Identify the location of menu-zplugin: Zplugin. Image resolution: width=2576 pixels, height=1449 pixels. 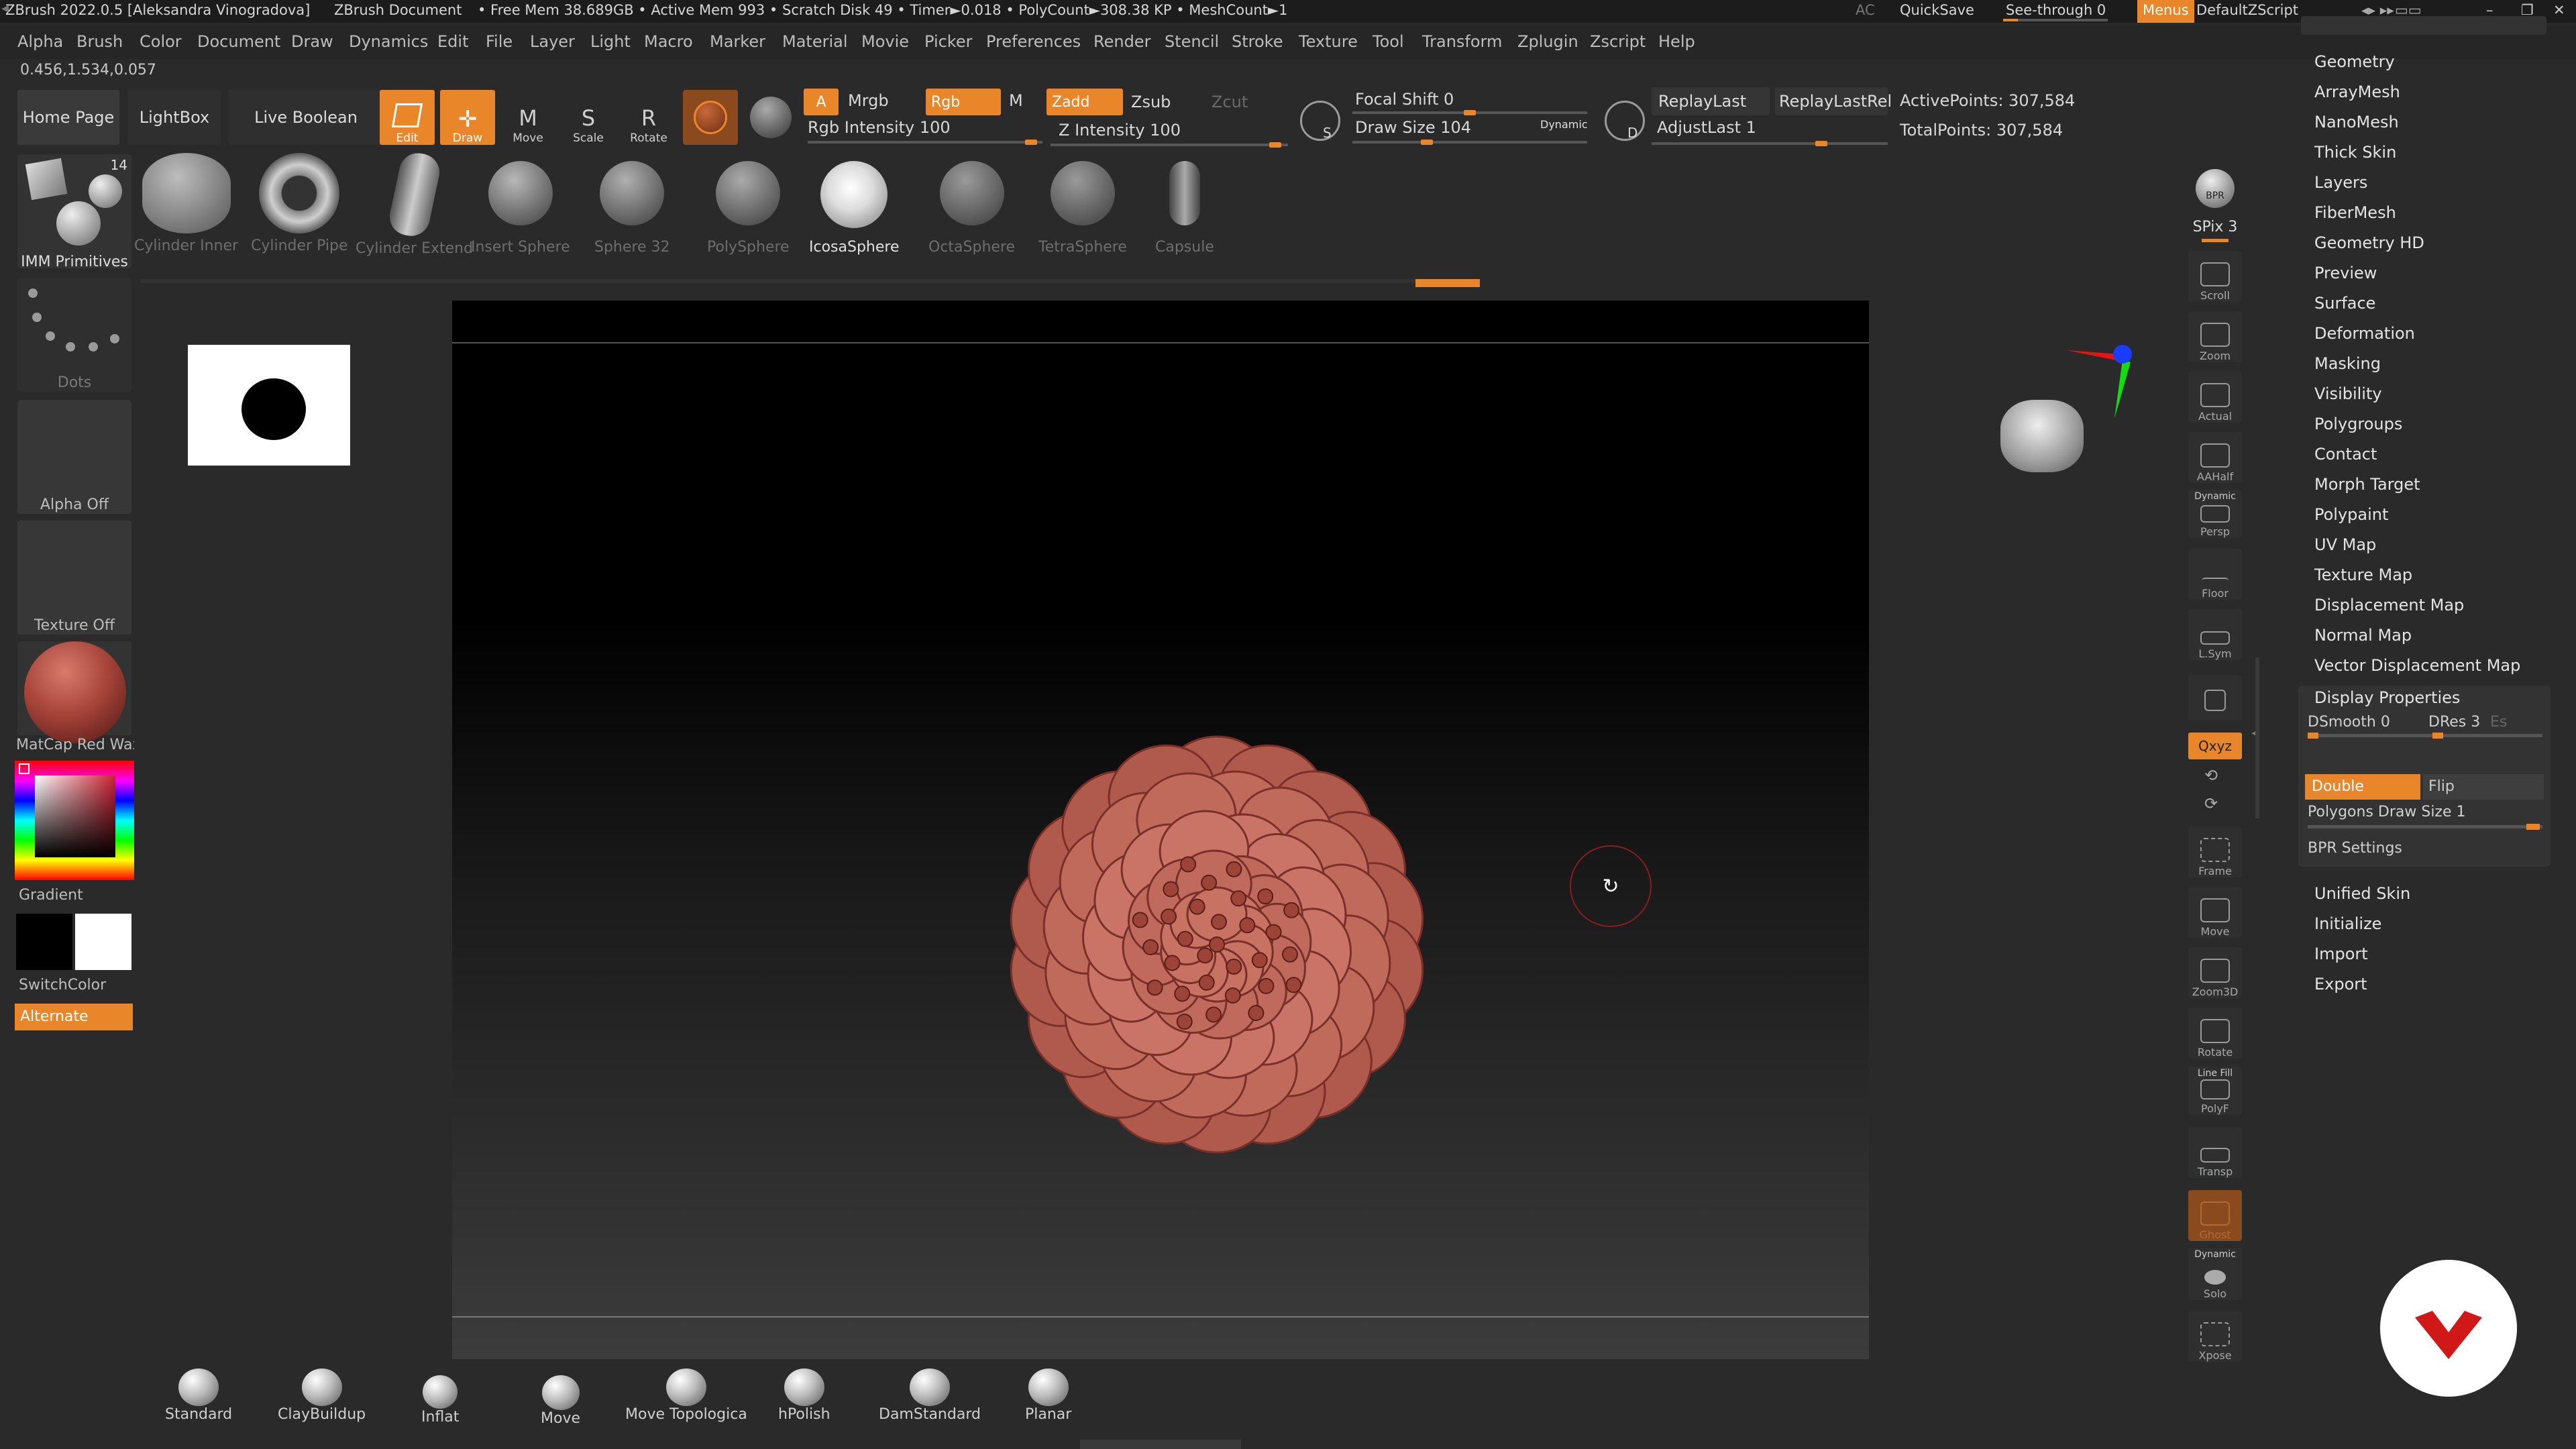
(1547, 41).